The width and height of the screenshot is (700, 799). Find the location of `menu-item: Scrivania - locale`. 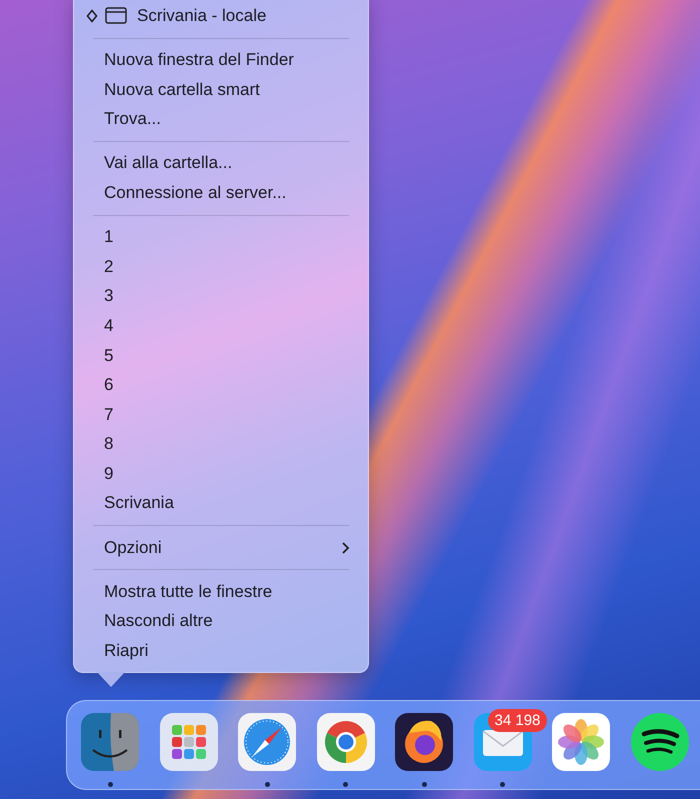

menu-item: Scrivania - locale is located at coordinates (221, 16).